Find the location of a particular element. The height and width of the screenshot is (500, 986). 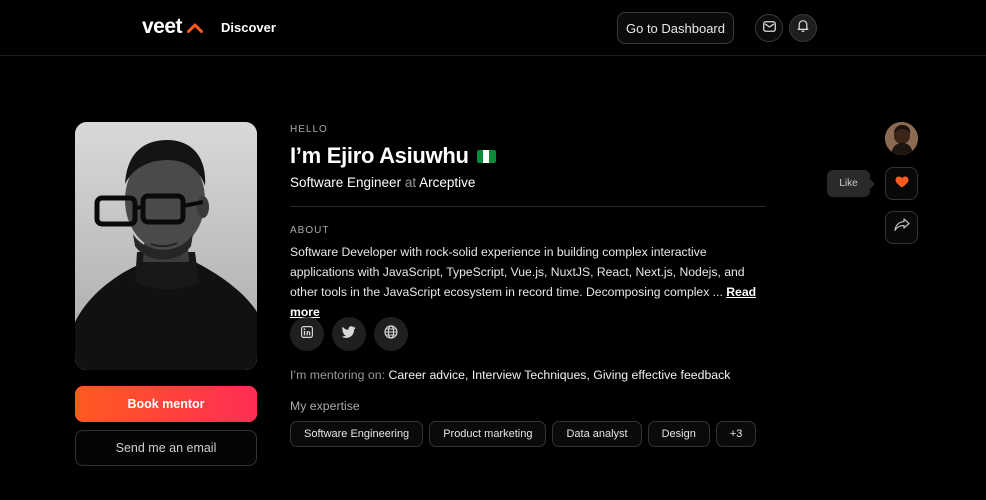

top-nav: veet Discover Go to Dashboard is located at coordinates (493, 28).